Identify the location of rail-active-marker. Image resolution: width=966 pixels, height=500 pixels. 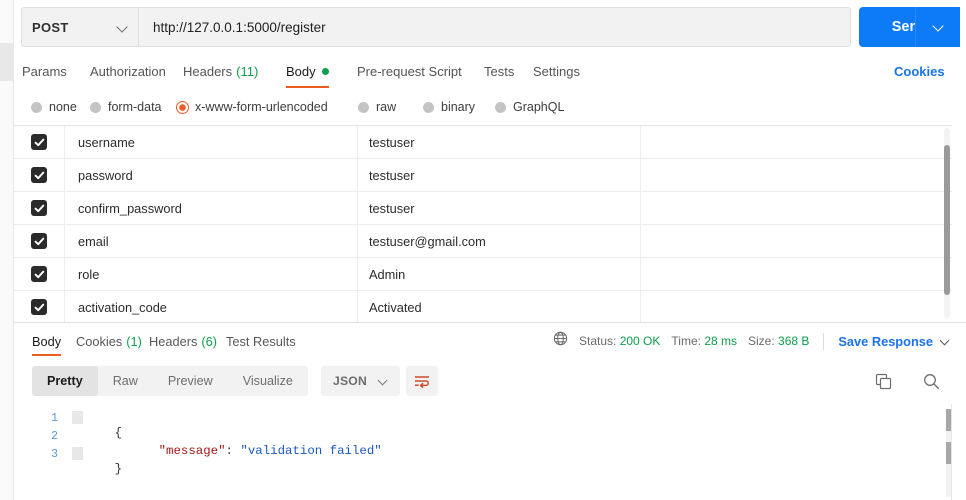
(6, 62).